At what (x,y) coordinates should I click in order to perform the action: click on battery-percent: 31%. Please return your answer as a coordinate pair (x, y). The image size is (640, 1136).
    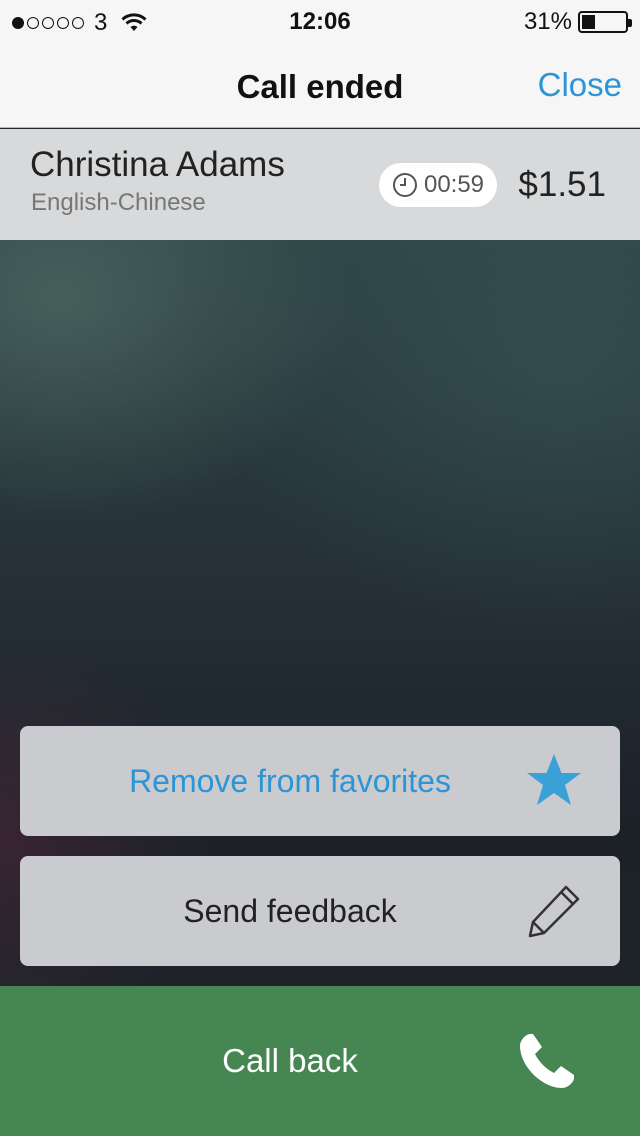
    Looking at the image, I should click on (547, 21).